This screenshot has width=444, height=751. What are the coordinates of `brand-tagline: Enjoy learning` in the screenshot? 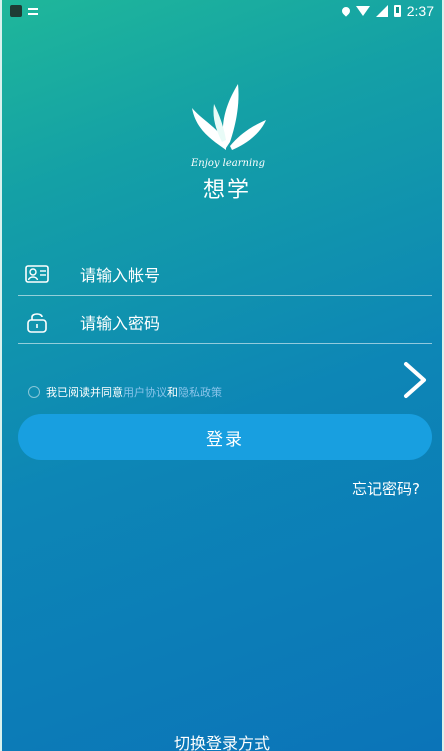 It's located at (228, 163).